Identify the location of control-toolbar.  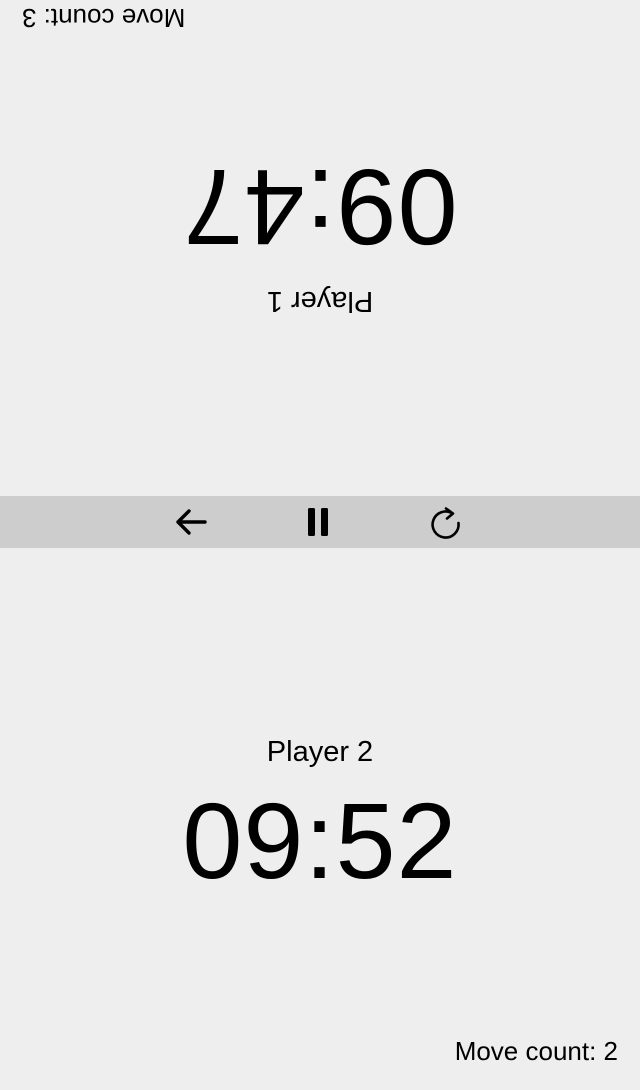
(320, 522).